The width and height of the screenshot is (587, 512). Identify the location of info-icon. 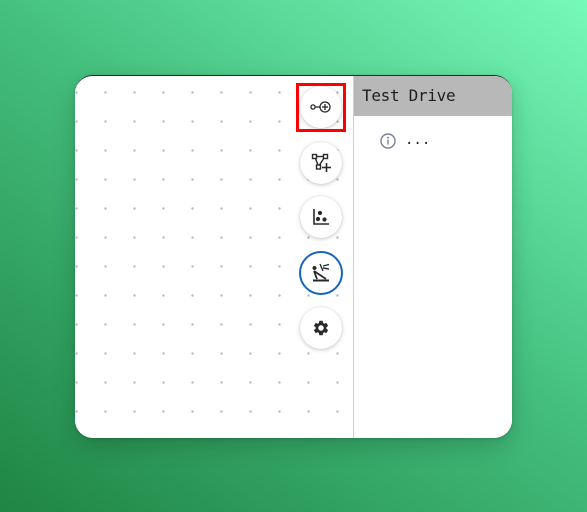
(388, 141).